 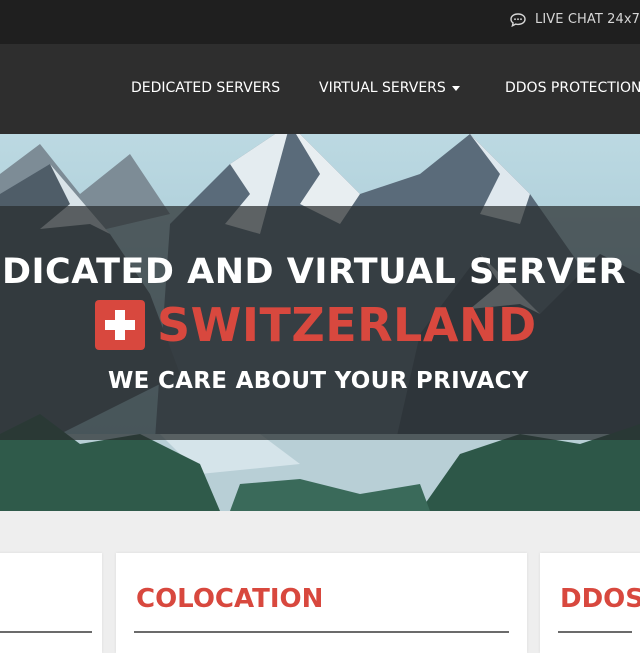 I want to click on service-card-colocation: COLOCATION, so click(x=321, y=603).